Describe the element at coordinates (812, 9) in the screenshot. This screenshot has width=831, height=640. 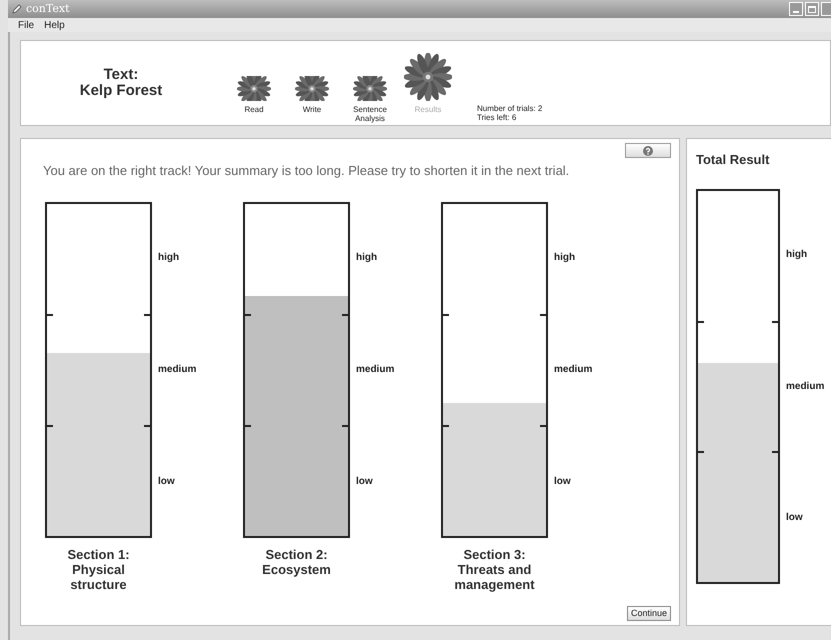
I see `maximize-button` at that location.